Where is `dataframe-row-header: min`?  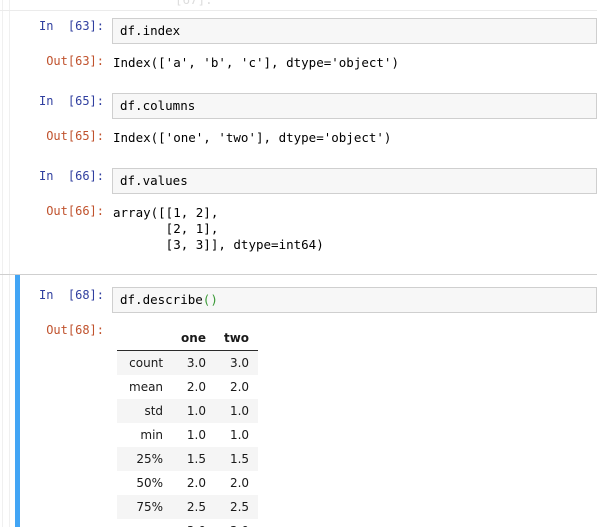 dataframe-row-header: min is located at coordinates (145, 435).